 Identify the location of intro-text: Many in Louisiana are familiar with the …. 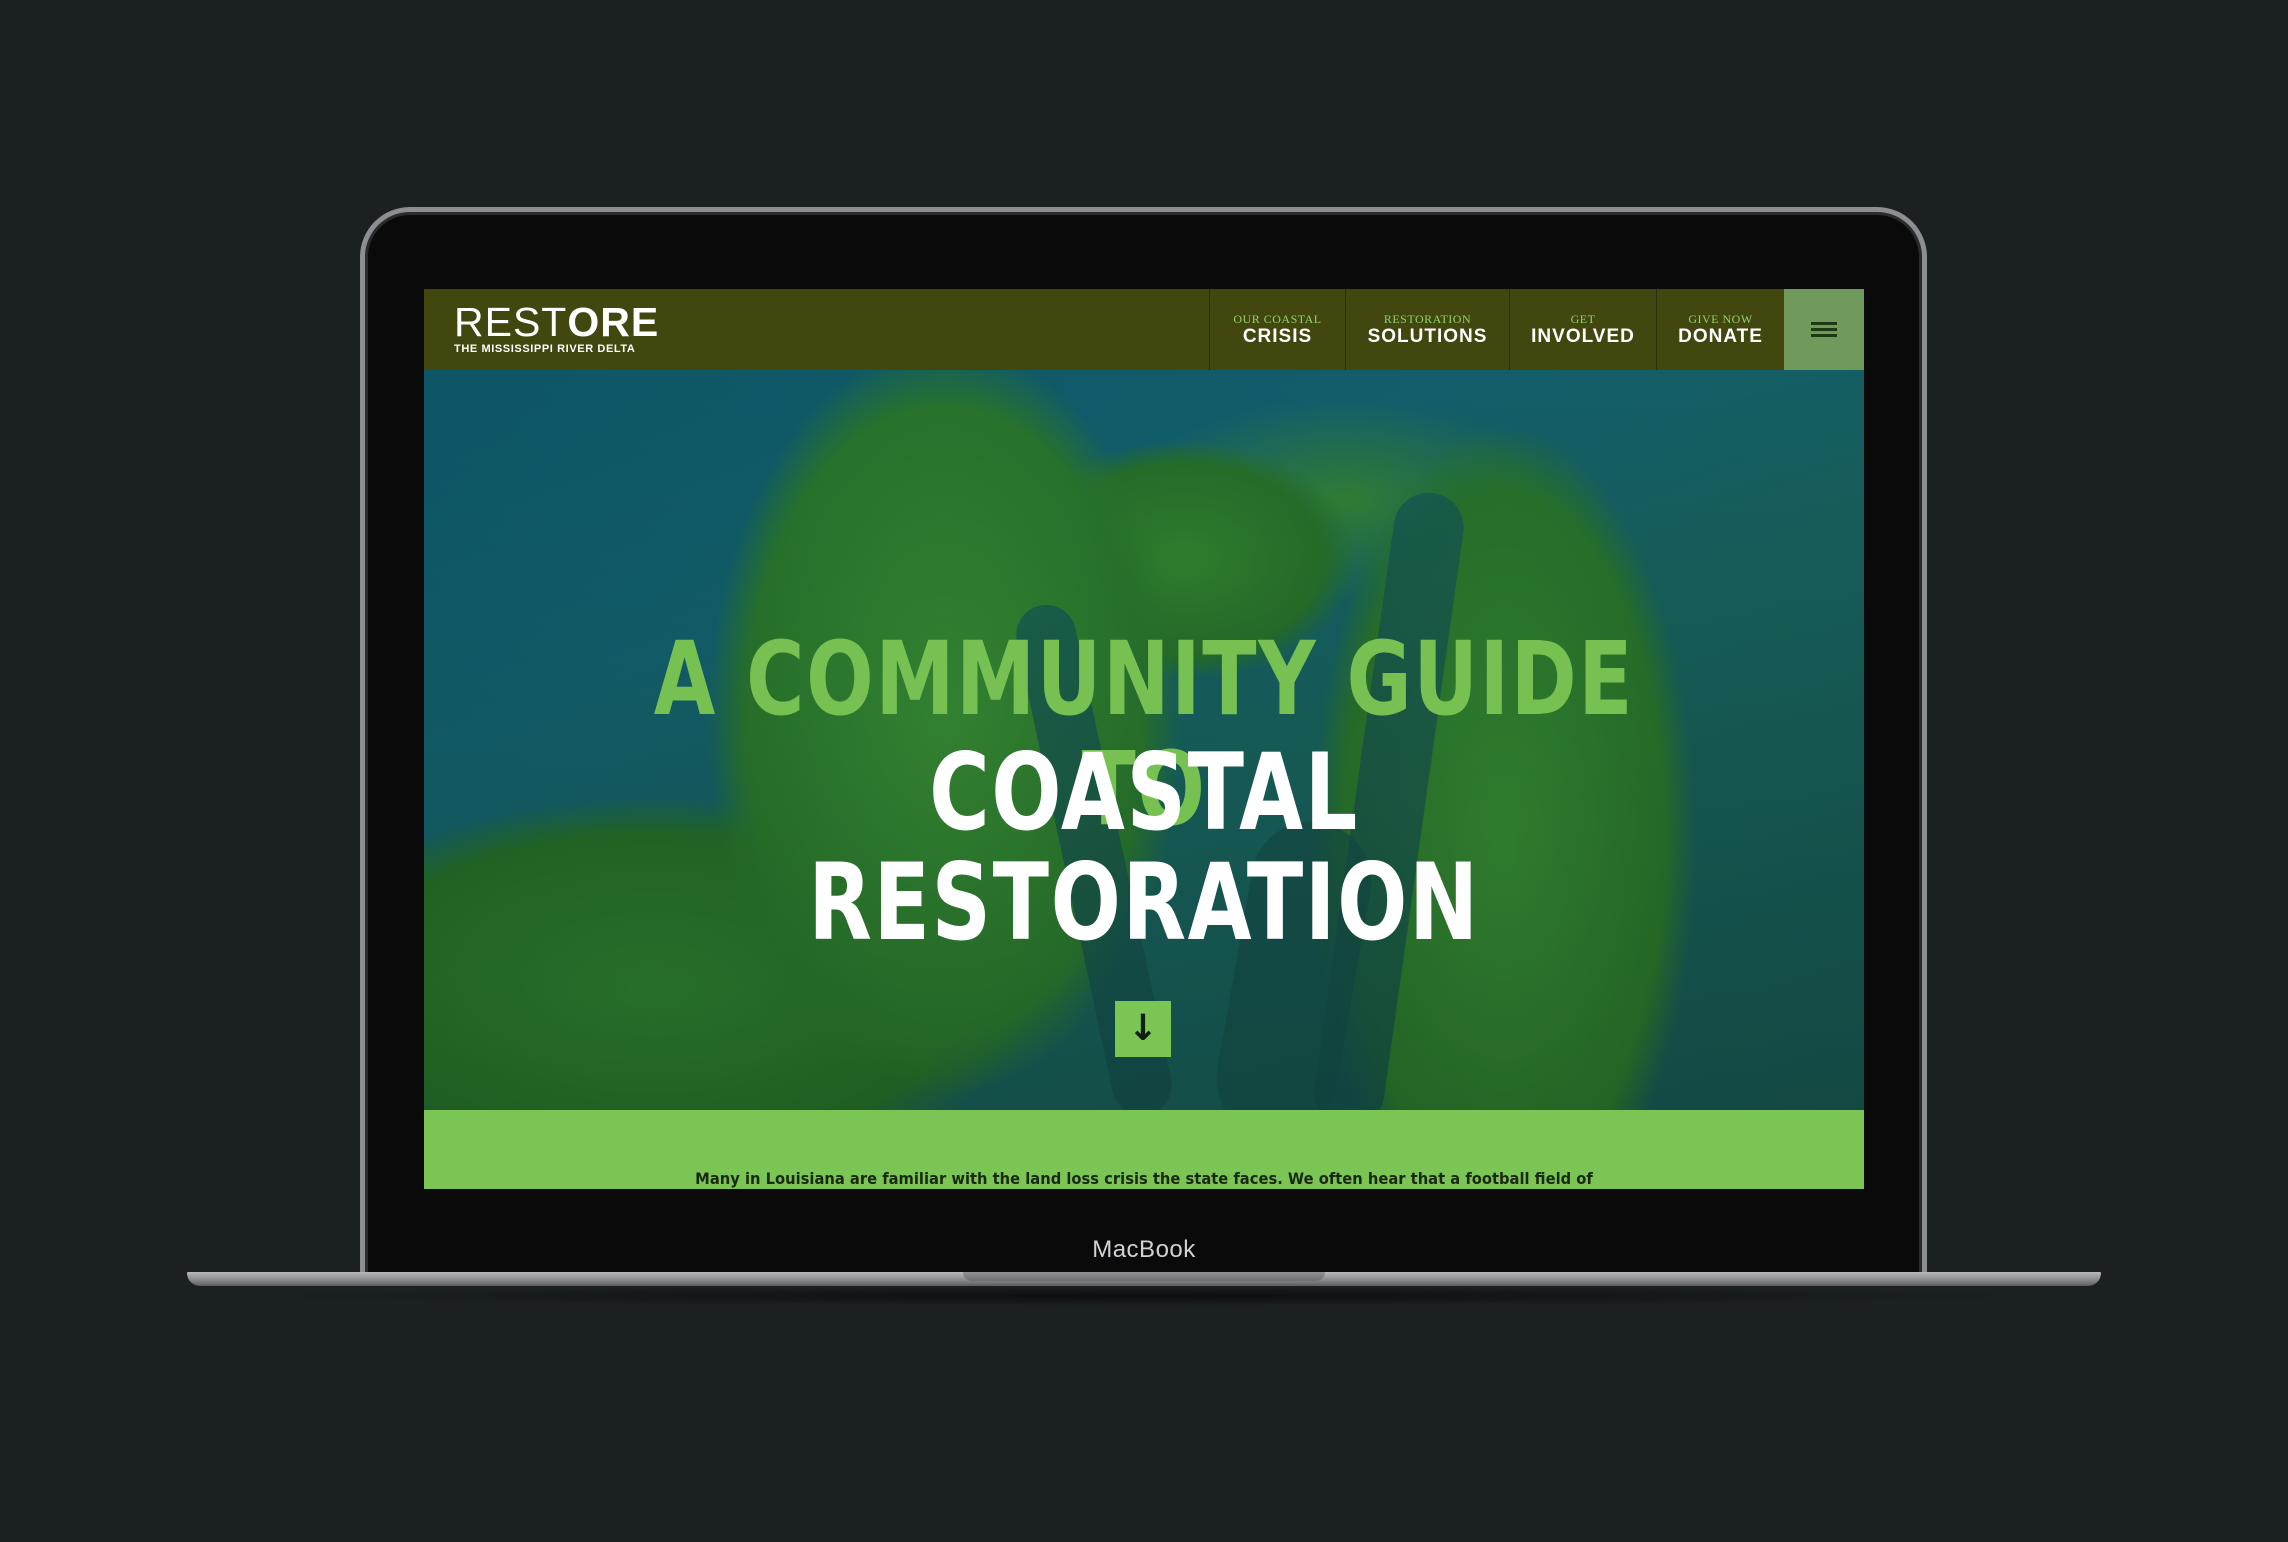
(1144, 1178).